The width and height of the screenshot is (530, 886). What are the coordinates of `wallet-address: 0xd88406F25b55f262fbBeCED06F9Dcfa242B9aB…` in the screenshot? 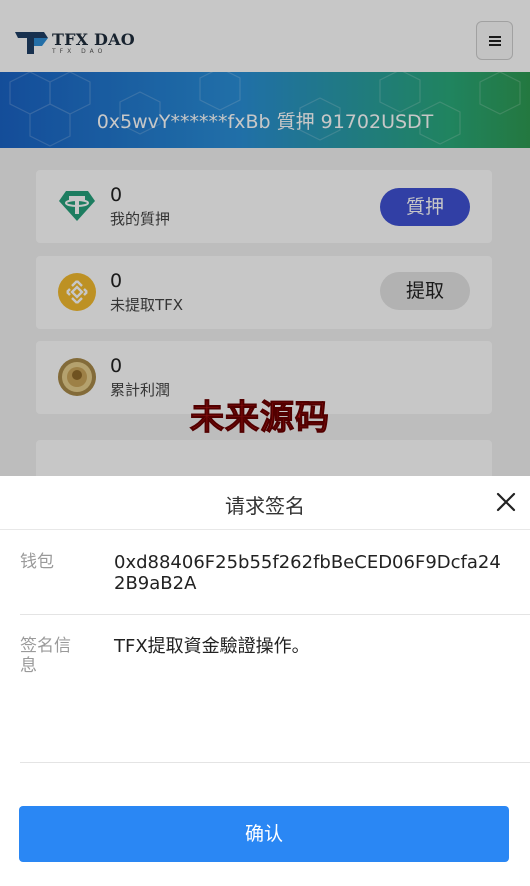 It's located at (307, 573).